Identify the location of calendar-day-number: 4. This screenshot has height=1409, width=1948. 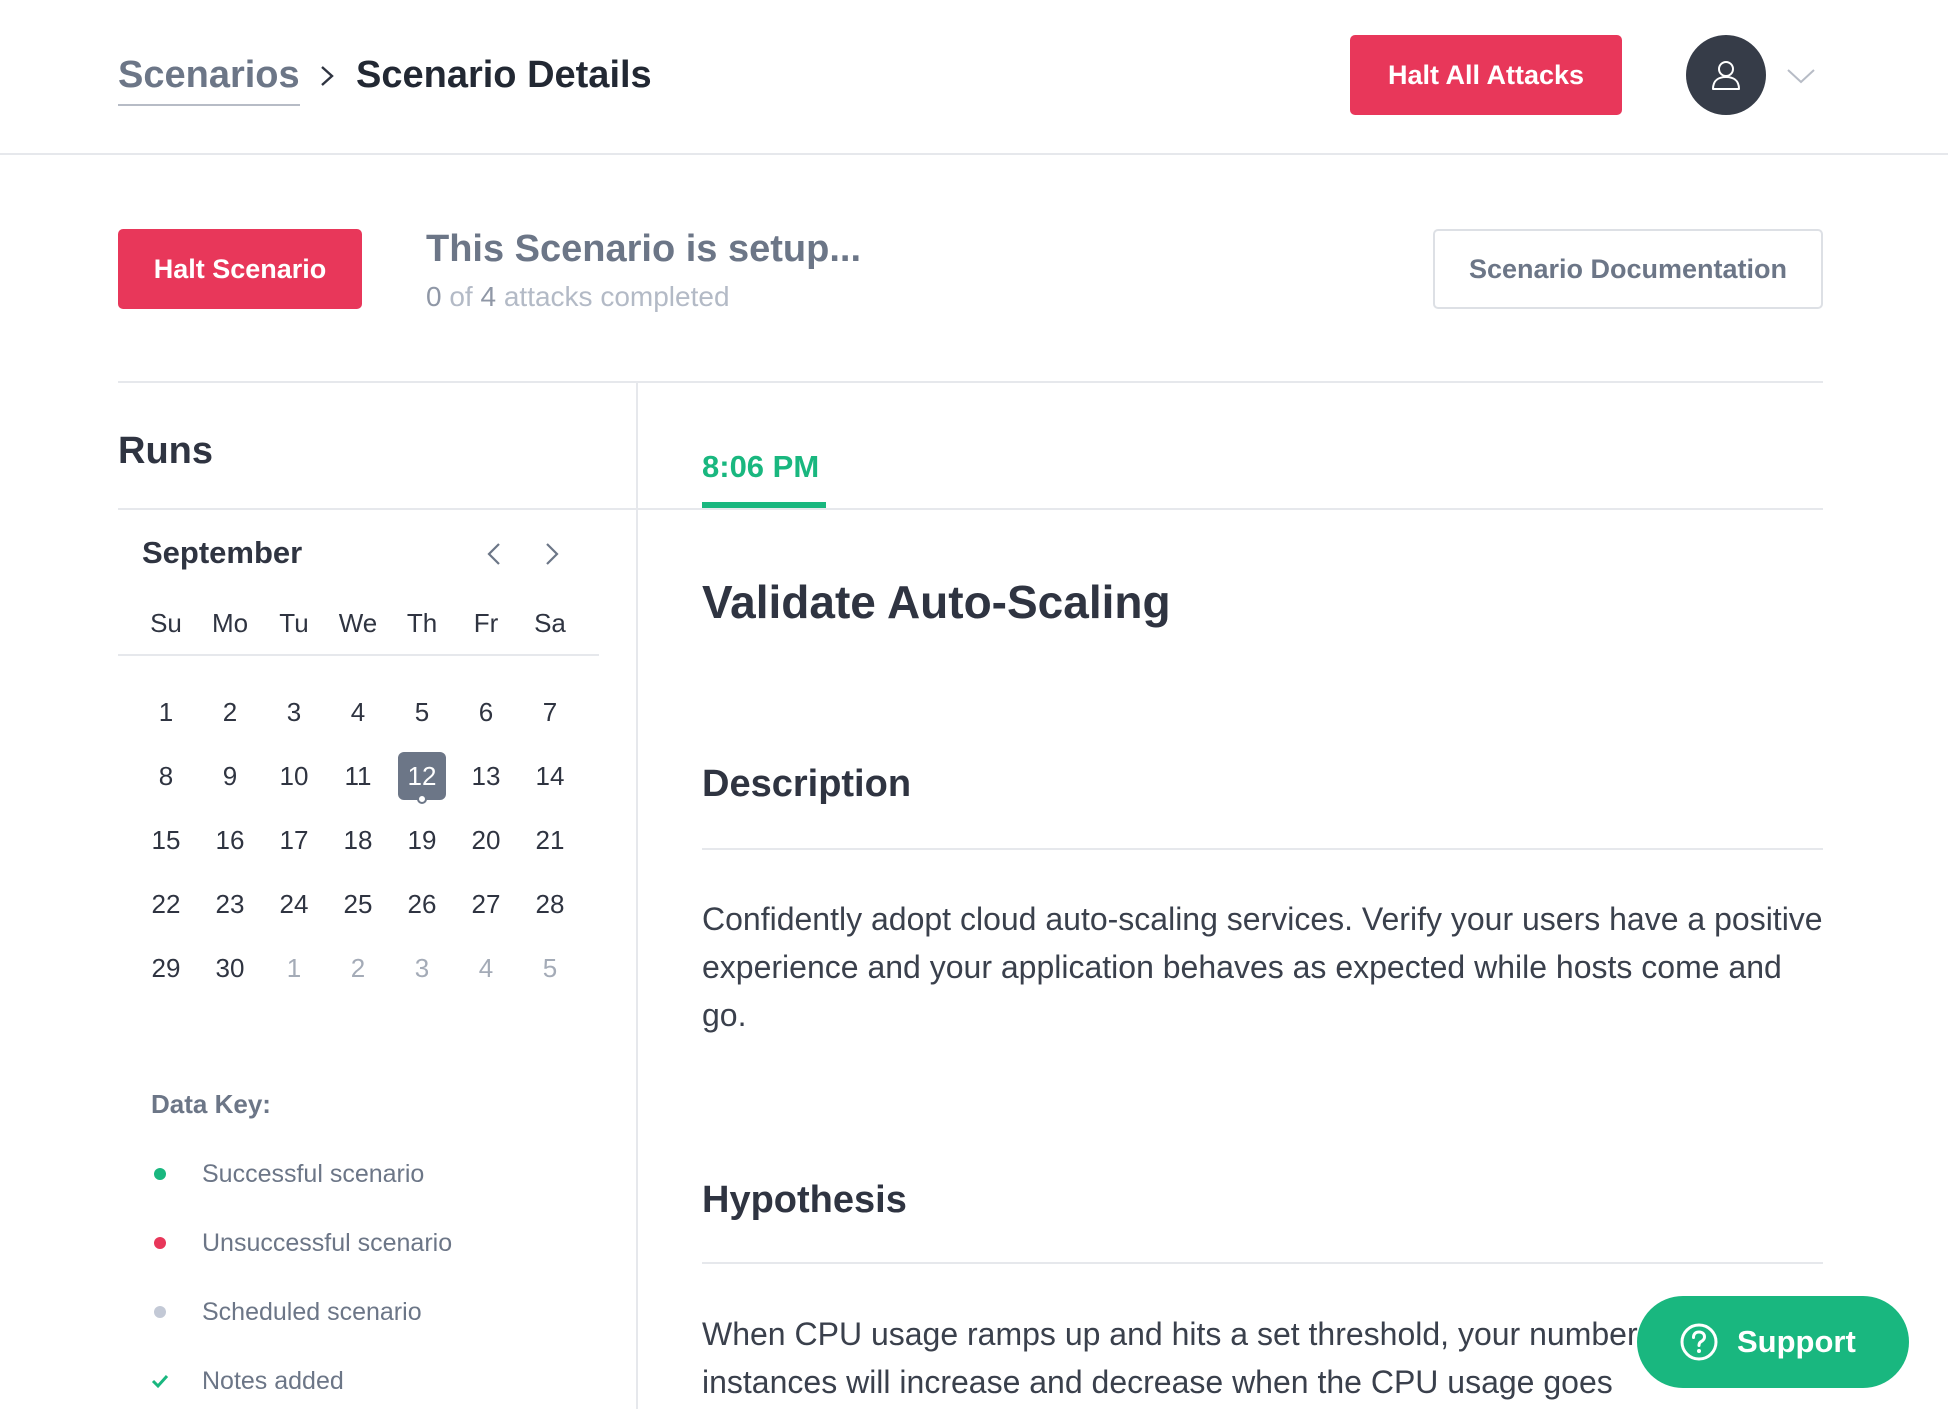
(486, 967).